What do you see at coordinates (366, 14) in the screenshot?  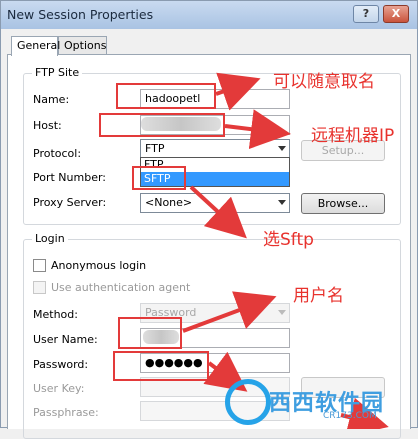 I see `help-button: ?` at bounding box center [366, 14].